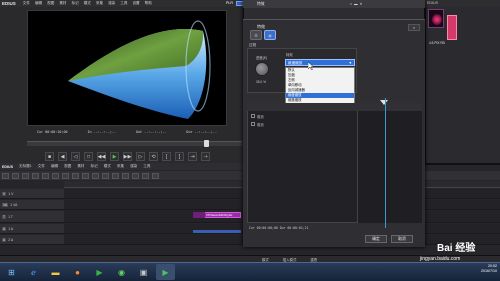 The image size is (500, 281). What do you see at coordinates (11, 272) in the screenshot?
I see `start-button-icon: ⊞` at bounding box center [11, 272].